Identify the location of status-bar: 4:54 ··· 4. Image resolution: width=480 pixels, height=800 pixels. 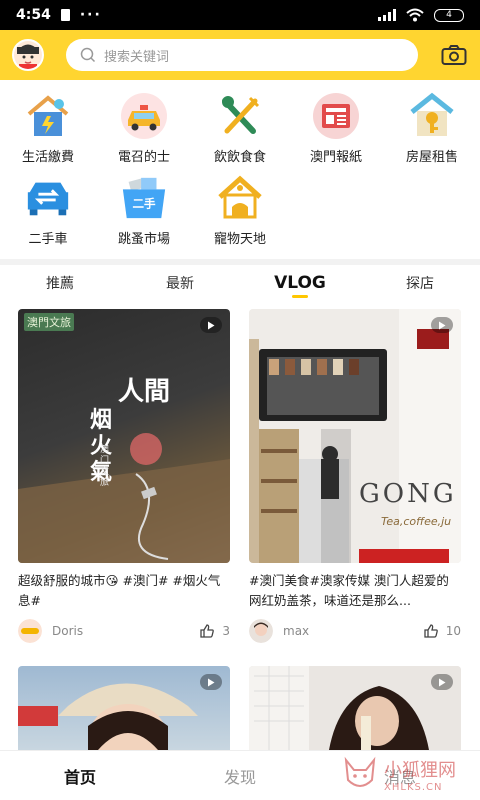
(240, 15).